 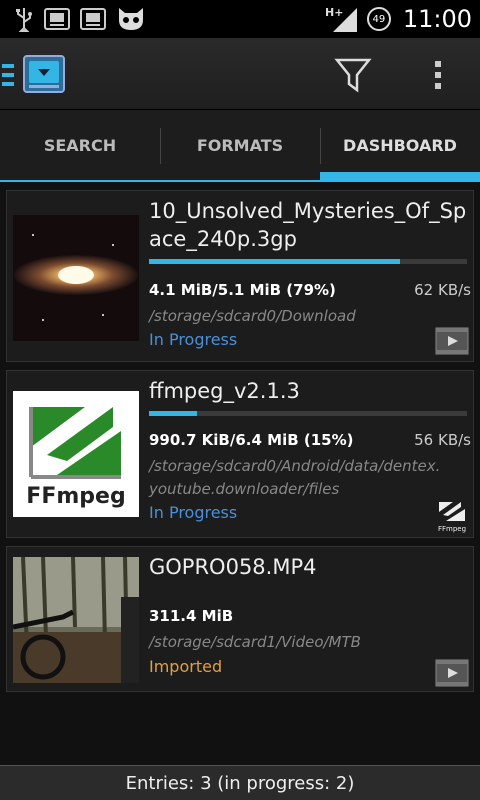 I want to click on usb-icon, so click(x=24, y=19).